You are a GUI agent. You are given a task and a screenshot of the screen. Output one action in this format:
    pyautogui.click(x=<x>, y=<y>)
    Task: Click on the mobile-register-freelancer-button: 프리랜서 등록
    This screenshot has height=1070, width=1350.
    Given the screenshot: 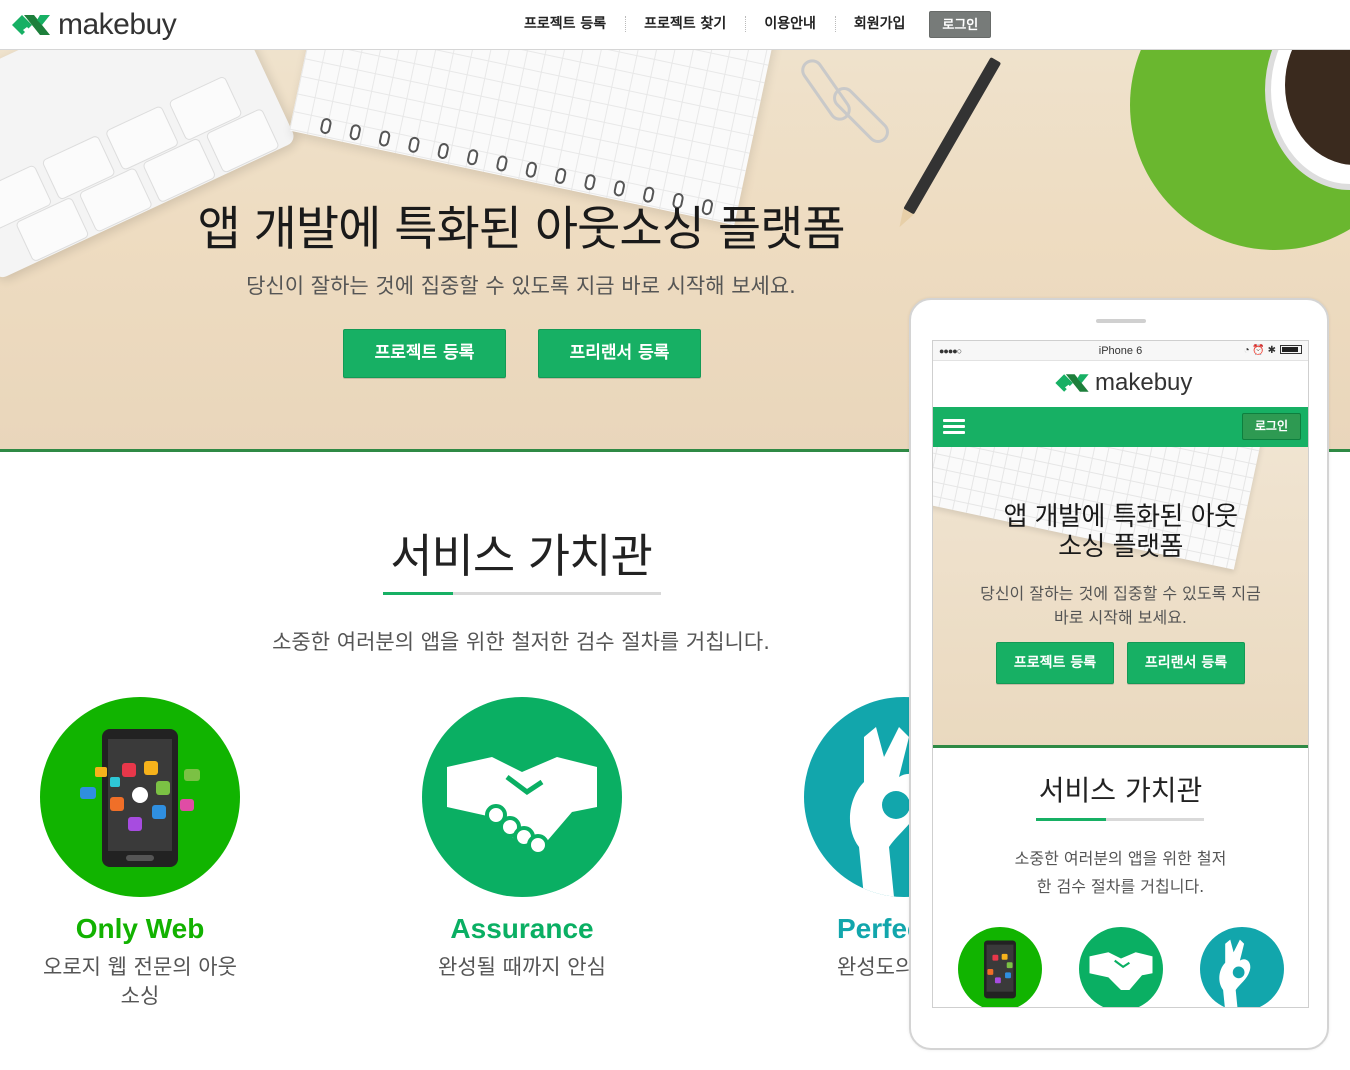 What is the action you would take?
    pyautogui.click(x=1186, y=663)
    